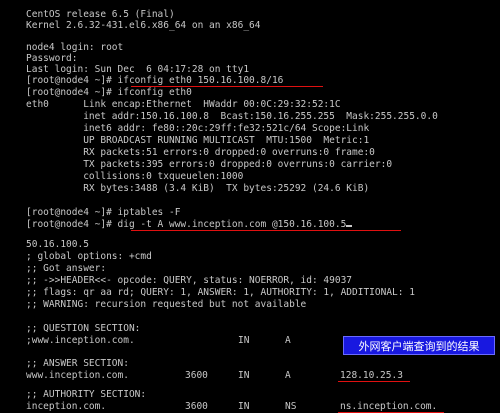 The image size is (500, 413). What do you see at coordinates (77, 363) in the screenshot?
I see `terminal-line: ;; ANSWER SECTION:` at bounding box center [77, 363].